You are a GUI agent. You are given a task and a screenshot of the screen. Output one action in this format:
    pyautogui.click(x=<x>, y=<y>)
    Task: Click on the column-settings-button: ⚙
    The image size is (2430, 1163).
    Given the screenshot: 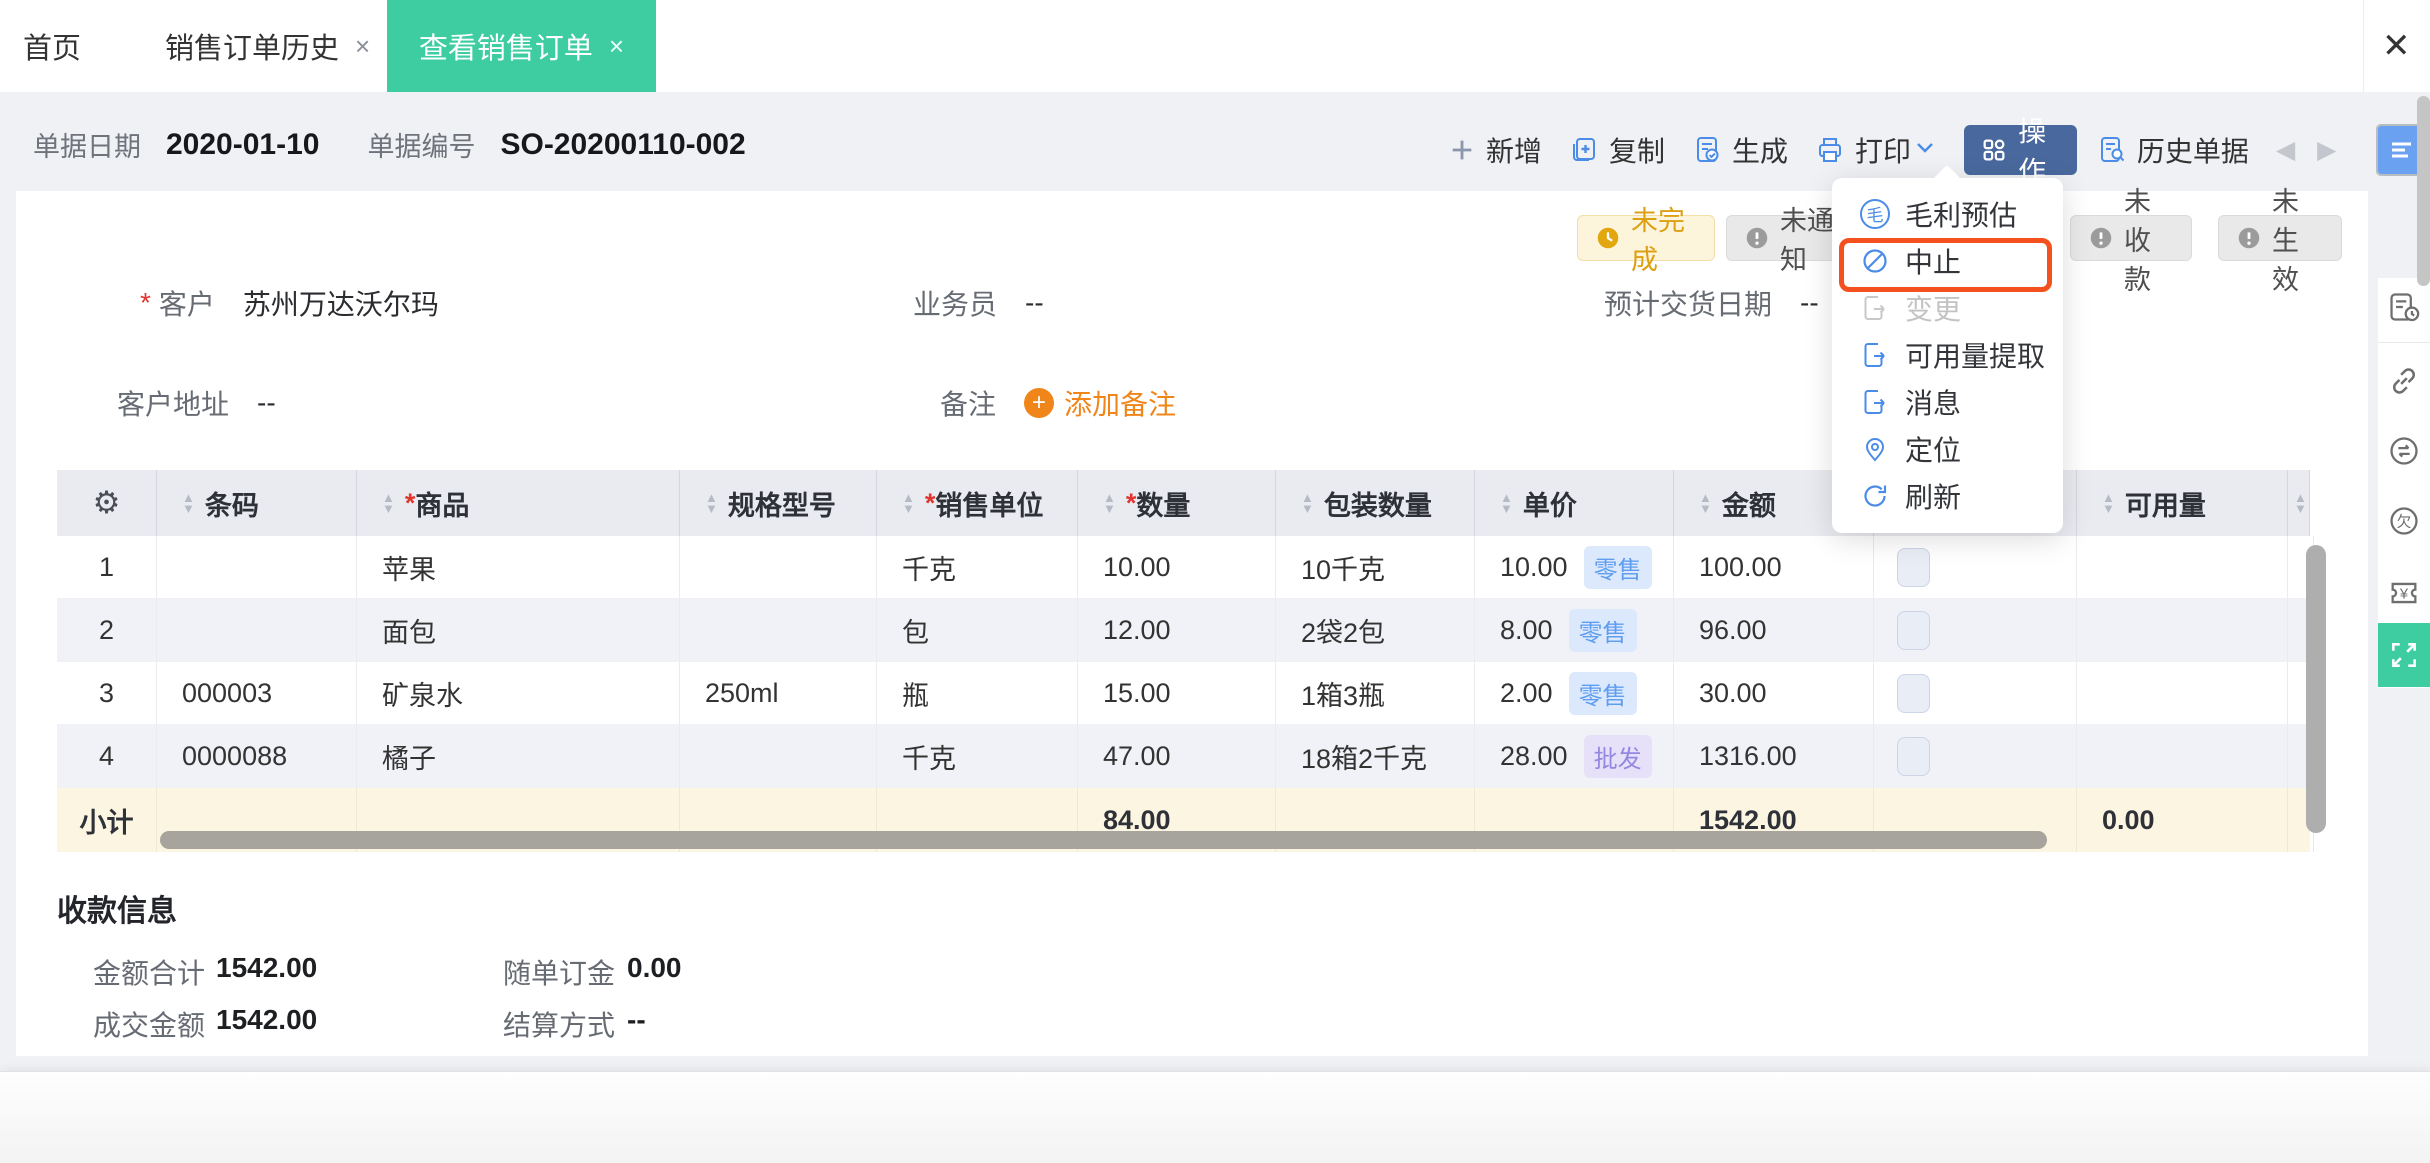 What is the action you would take?
    pyautogui.click(x=107, y=503)
    